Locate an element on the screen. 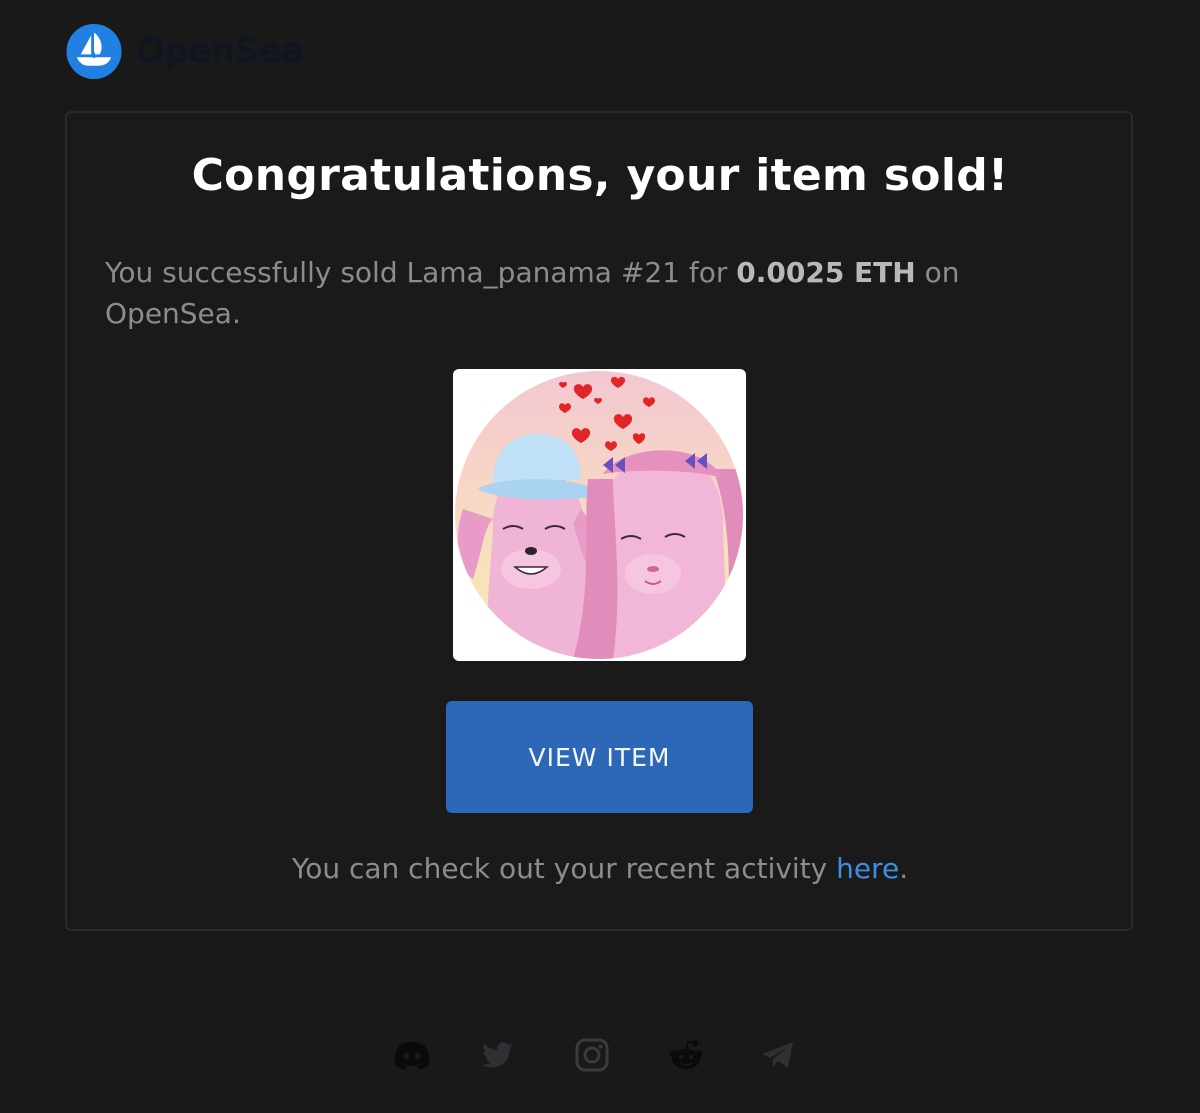 The image size is (1200, 1113). sale-amount: 0.0025 ETH is located at coordinates (826, 272).